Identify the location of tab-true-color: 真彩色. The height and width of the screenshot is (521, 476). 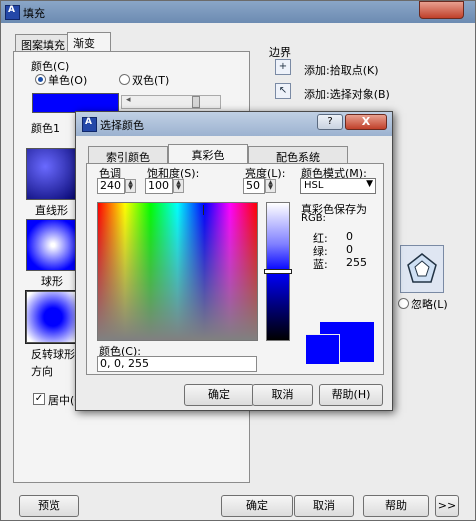
(208, 154).